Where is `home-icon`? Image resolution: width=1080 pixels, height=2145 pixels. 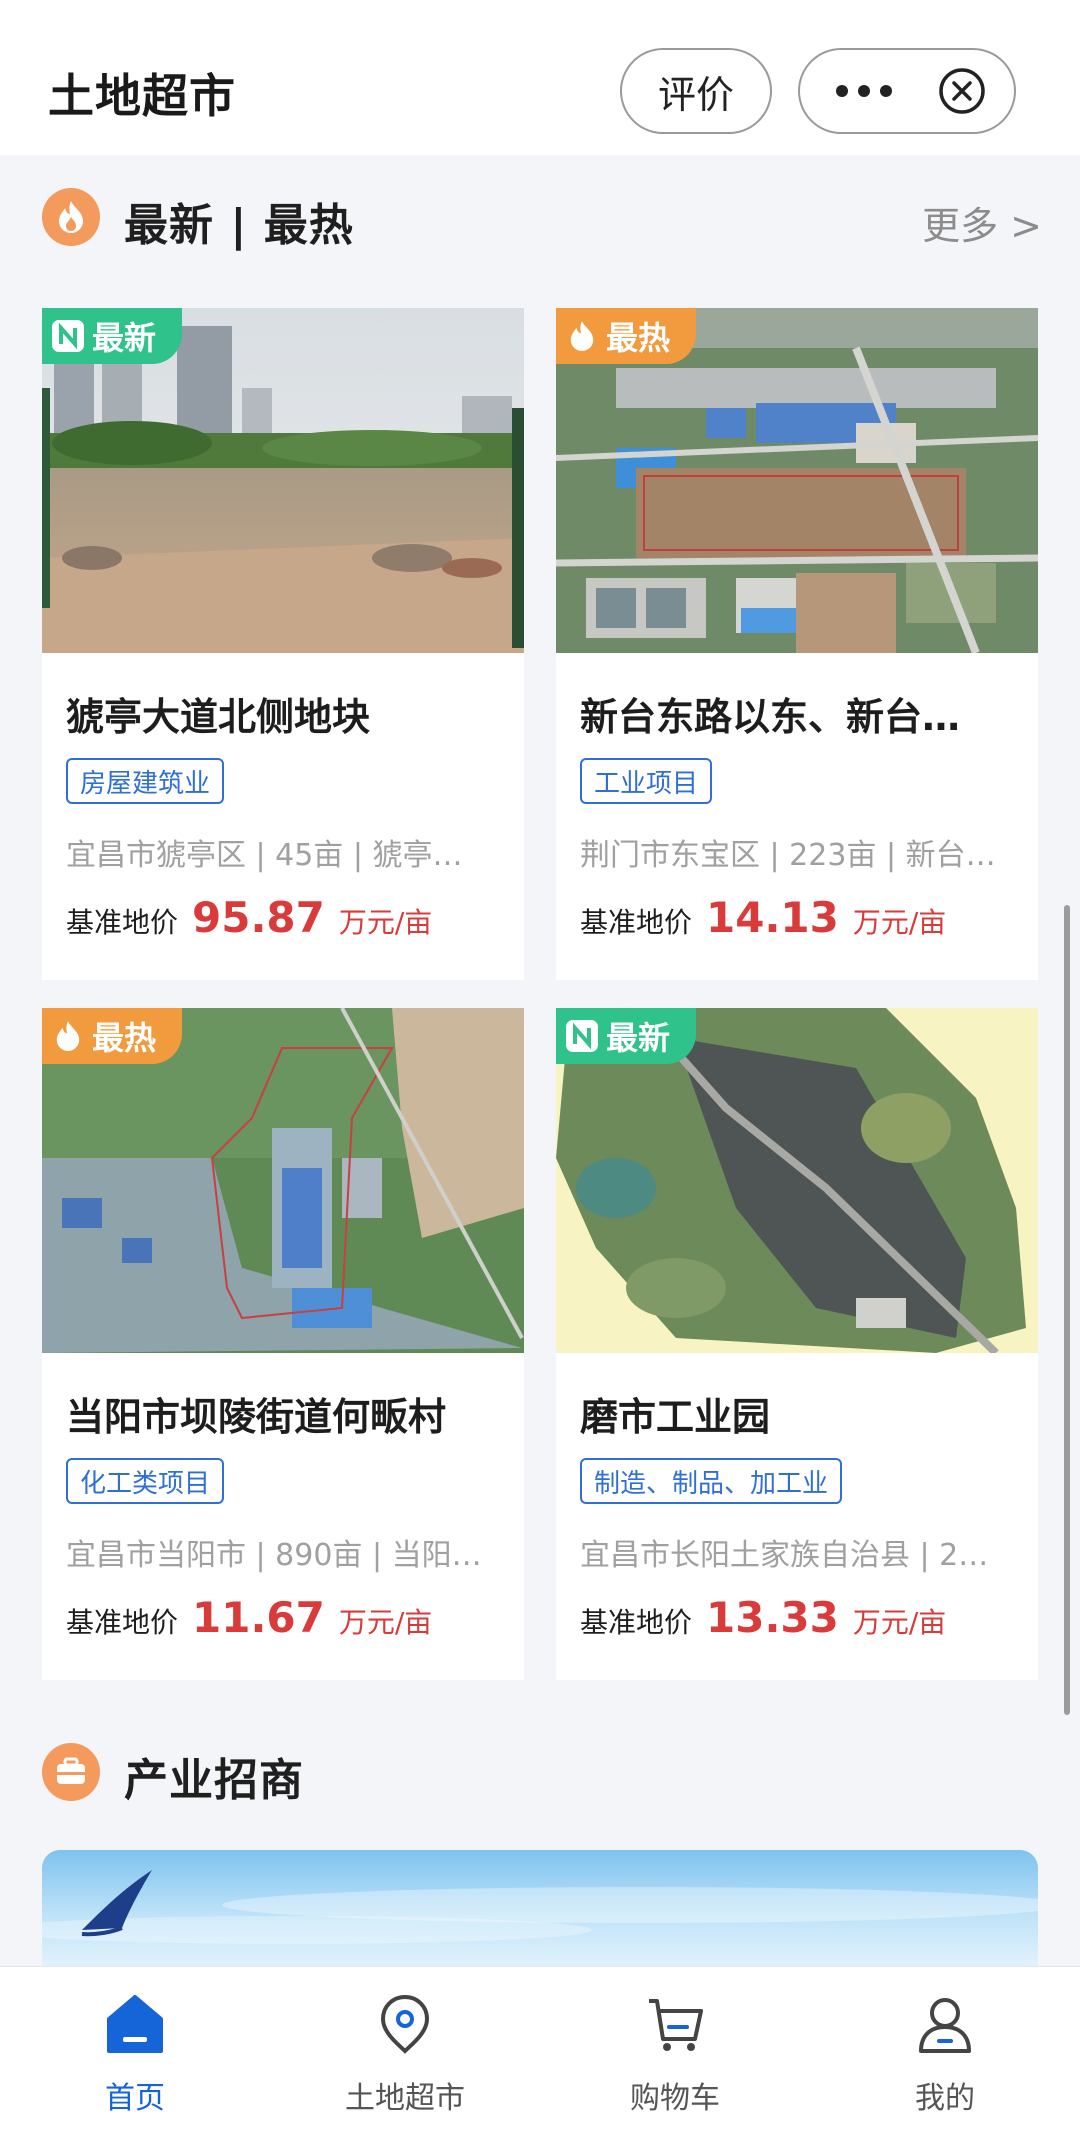
home-icon is located at coordinates (135, 2024).